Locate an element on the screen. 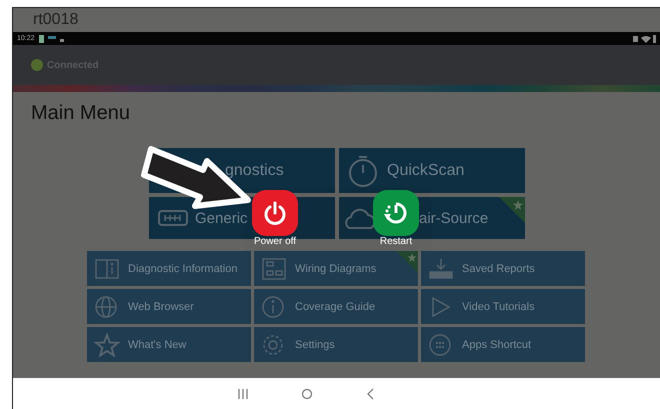 The width and height of the screenshot is (660, 409). restart-button is located at coordinates (396, 213).